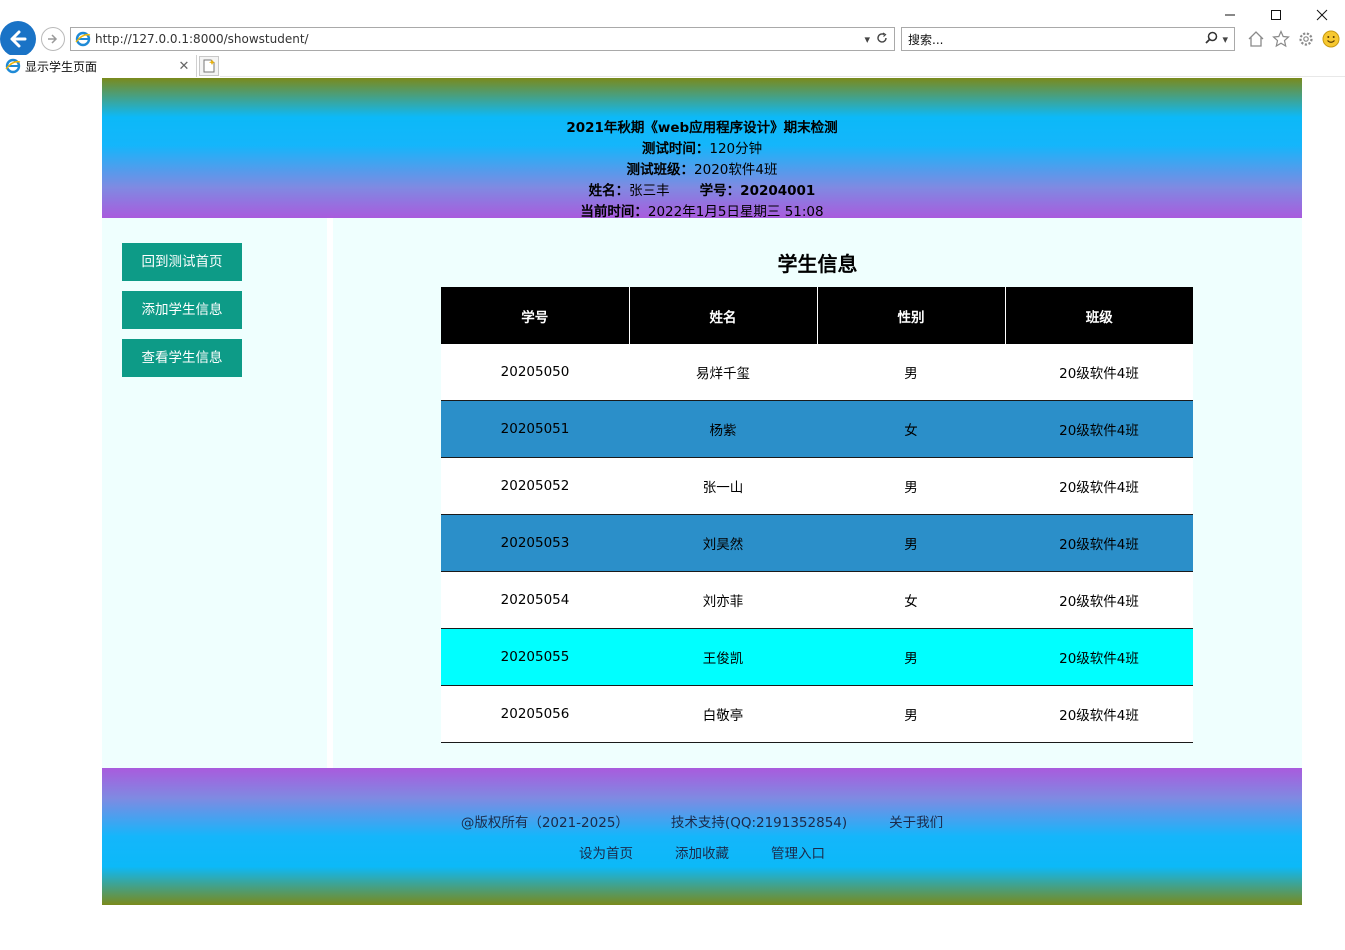 This screenshot has height=950, width=1345. I want to click on duration-value: 120分钟, so click(736, 149).